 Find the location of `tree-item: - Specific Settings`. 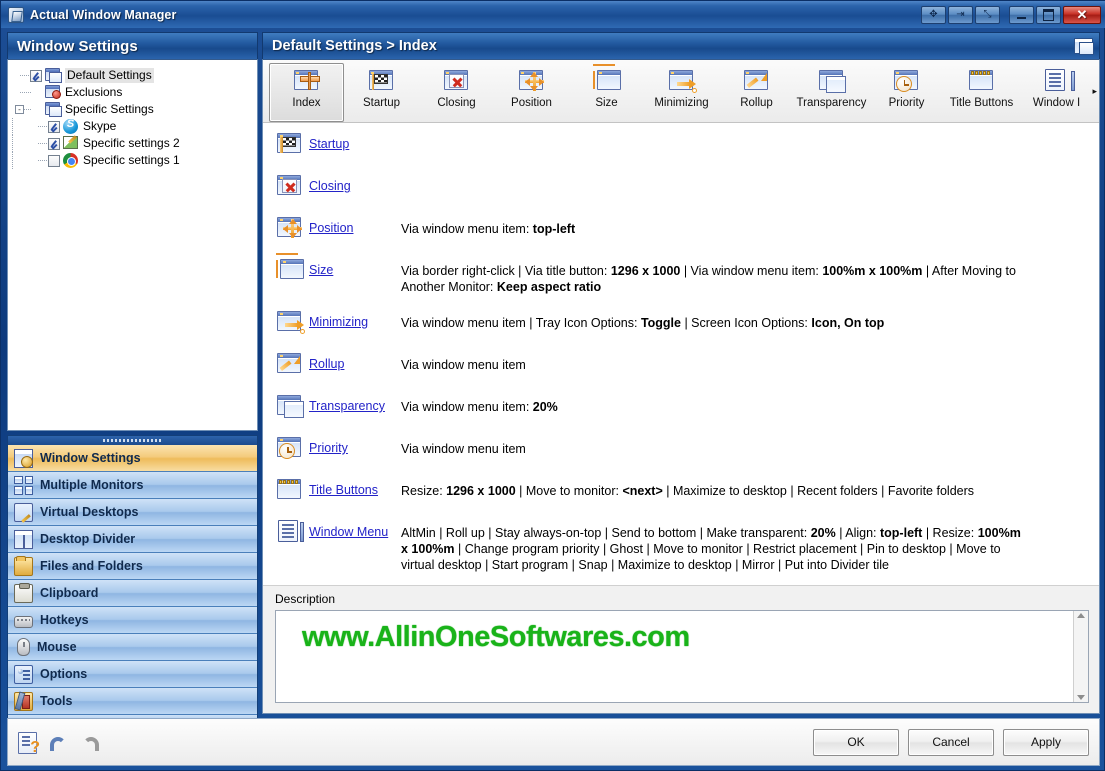

tree-item: - Specific Settings is located at coordinates (132, 109).